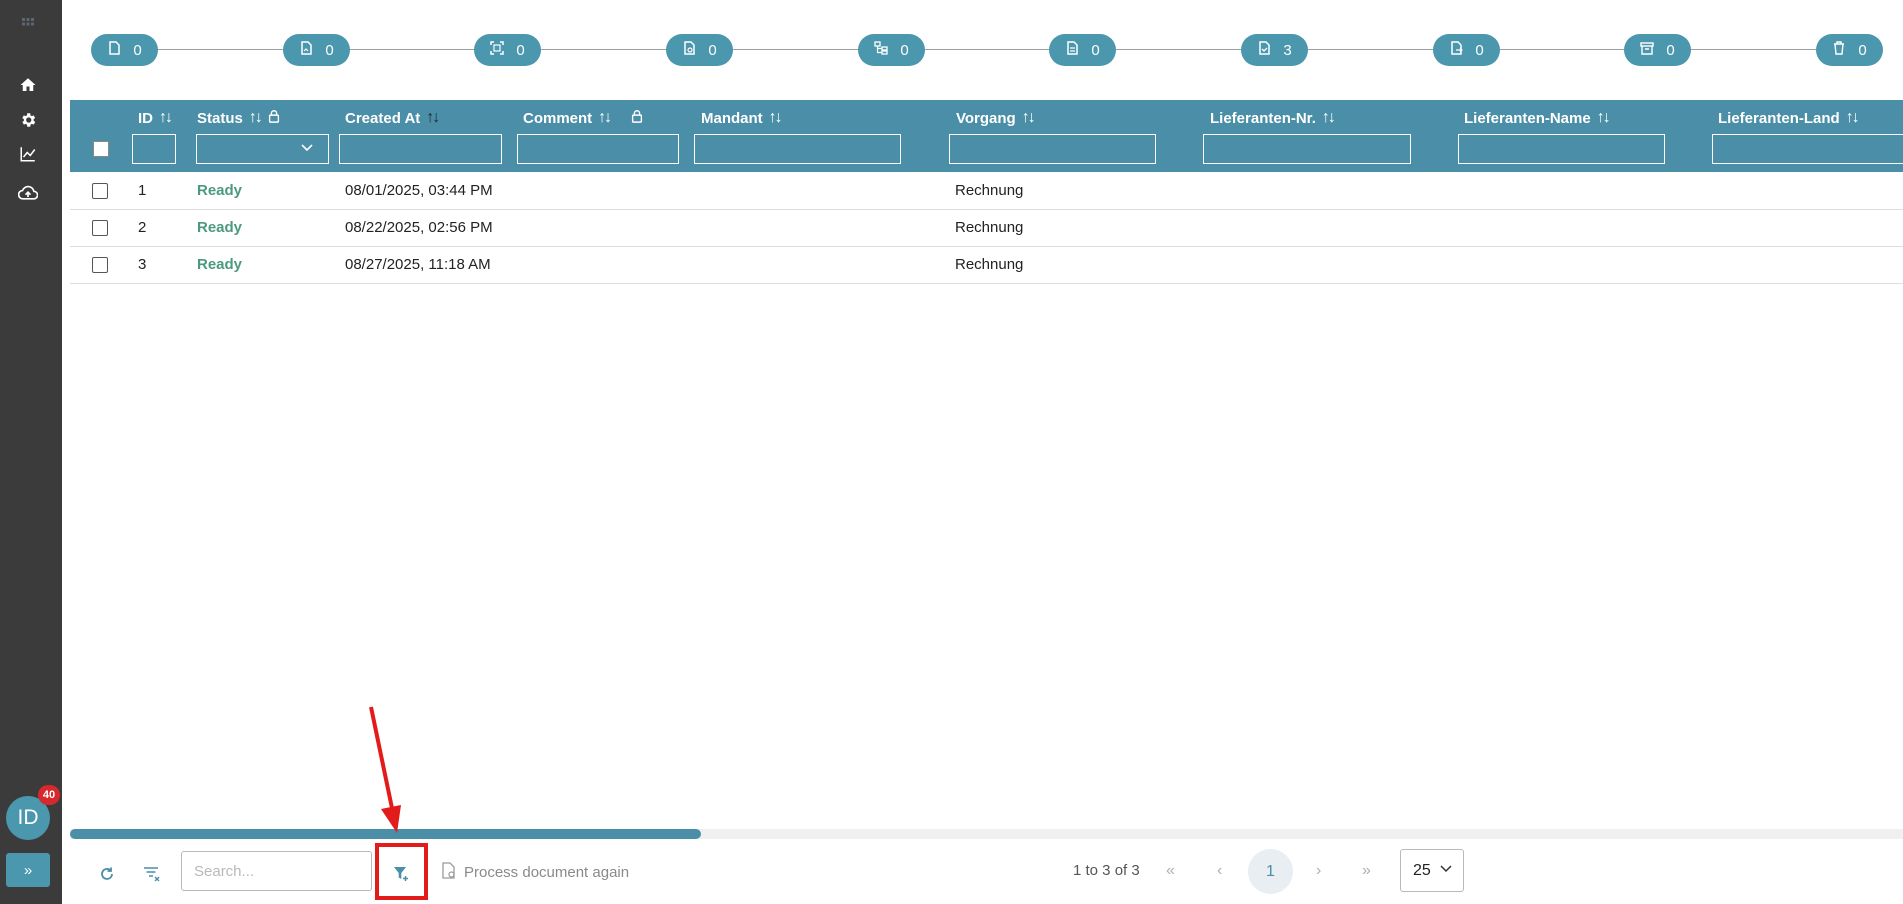  What do you see at coordinates (28, 870) in the screenshot?
I see `expand-sidebar-button: »` at bounding box center [28, 870].